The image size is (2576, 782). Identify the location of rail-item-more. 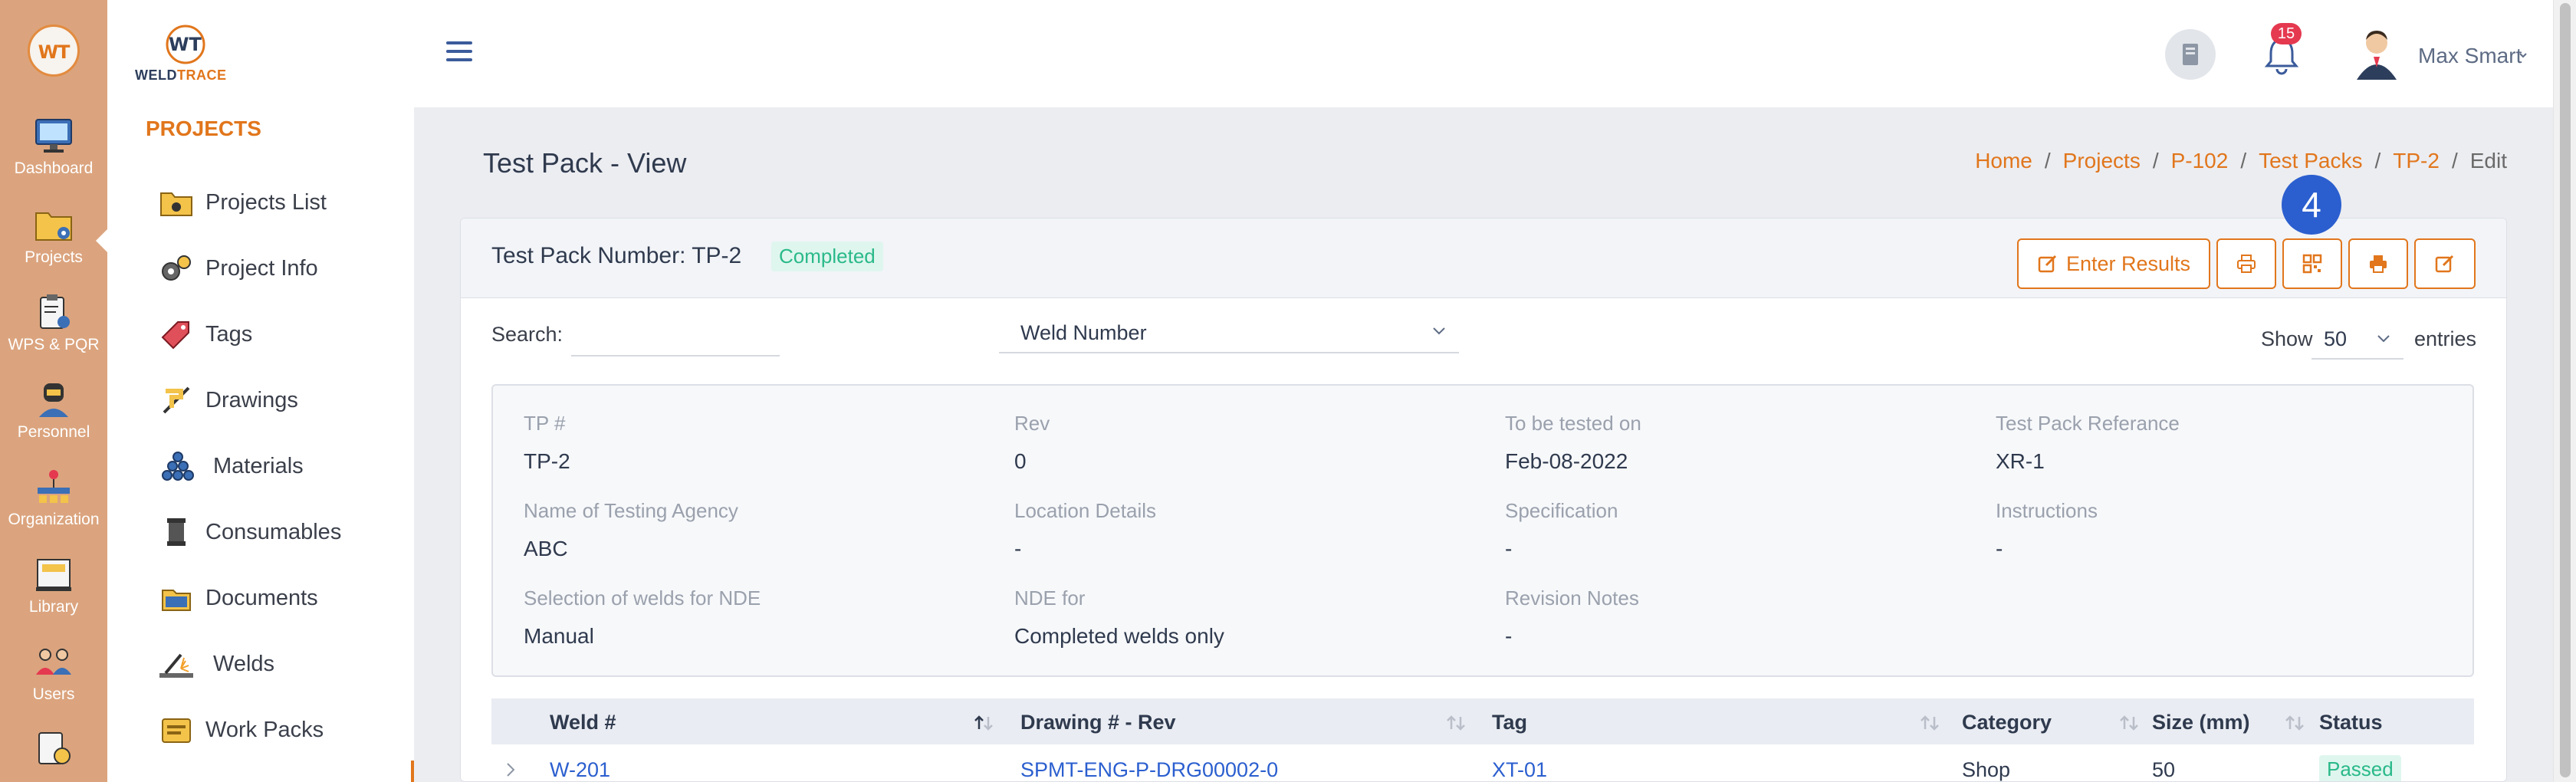
(53, 755).